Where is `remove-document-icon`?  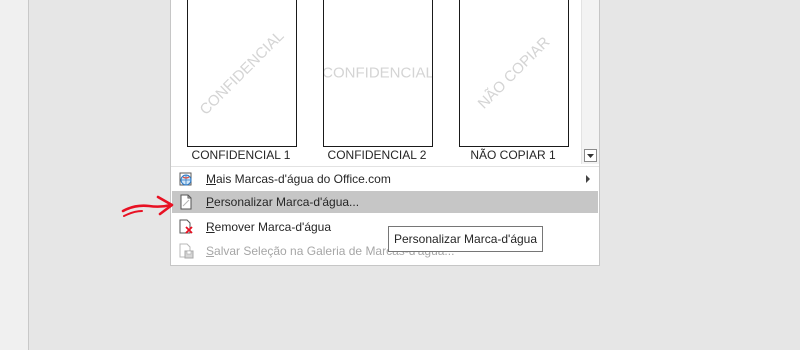 remove-document-icon is located at coordinates (186, 227).